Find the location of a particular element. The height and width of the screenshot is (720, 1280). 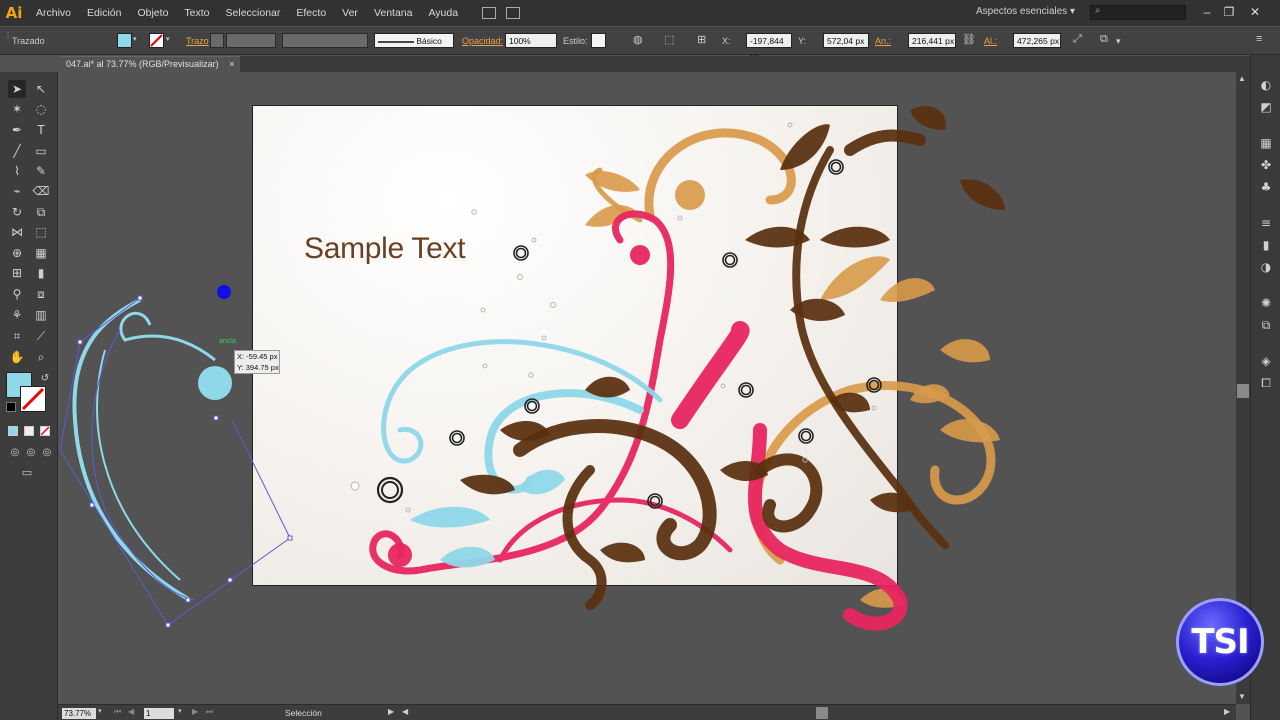

symbols-panel-icon: ♣ is located at coordinates (1266, 187).